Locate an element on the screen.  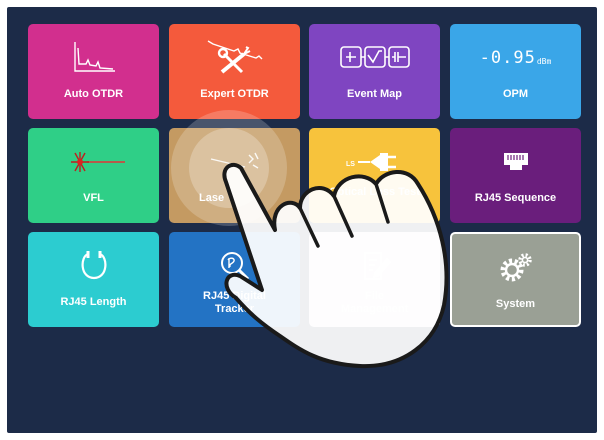
rj45-length-tile: RJ45 Length is located at coordinates (93, 279).